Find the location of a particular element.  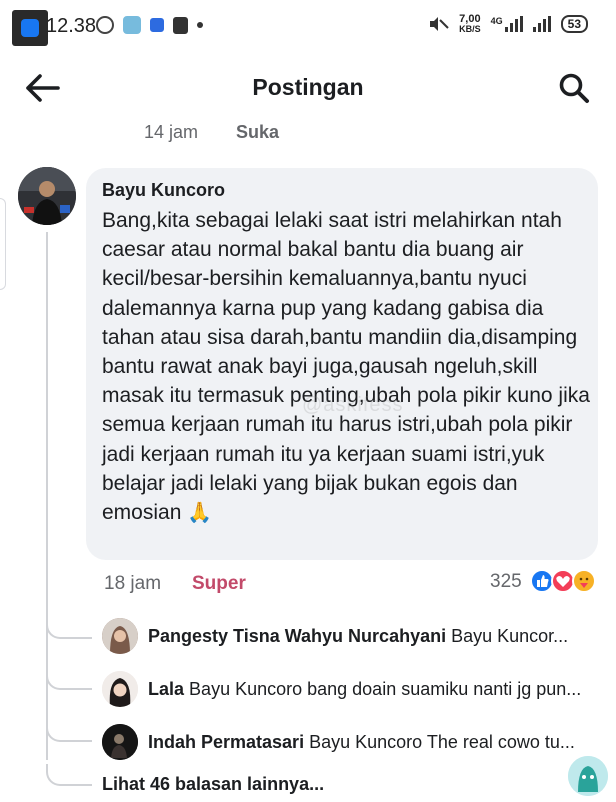

reaction-count: 325 is located at coordinates (506, 582).